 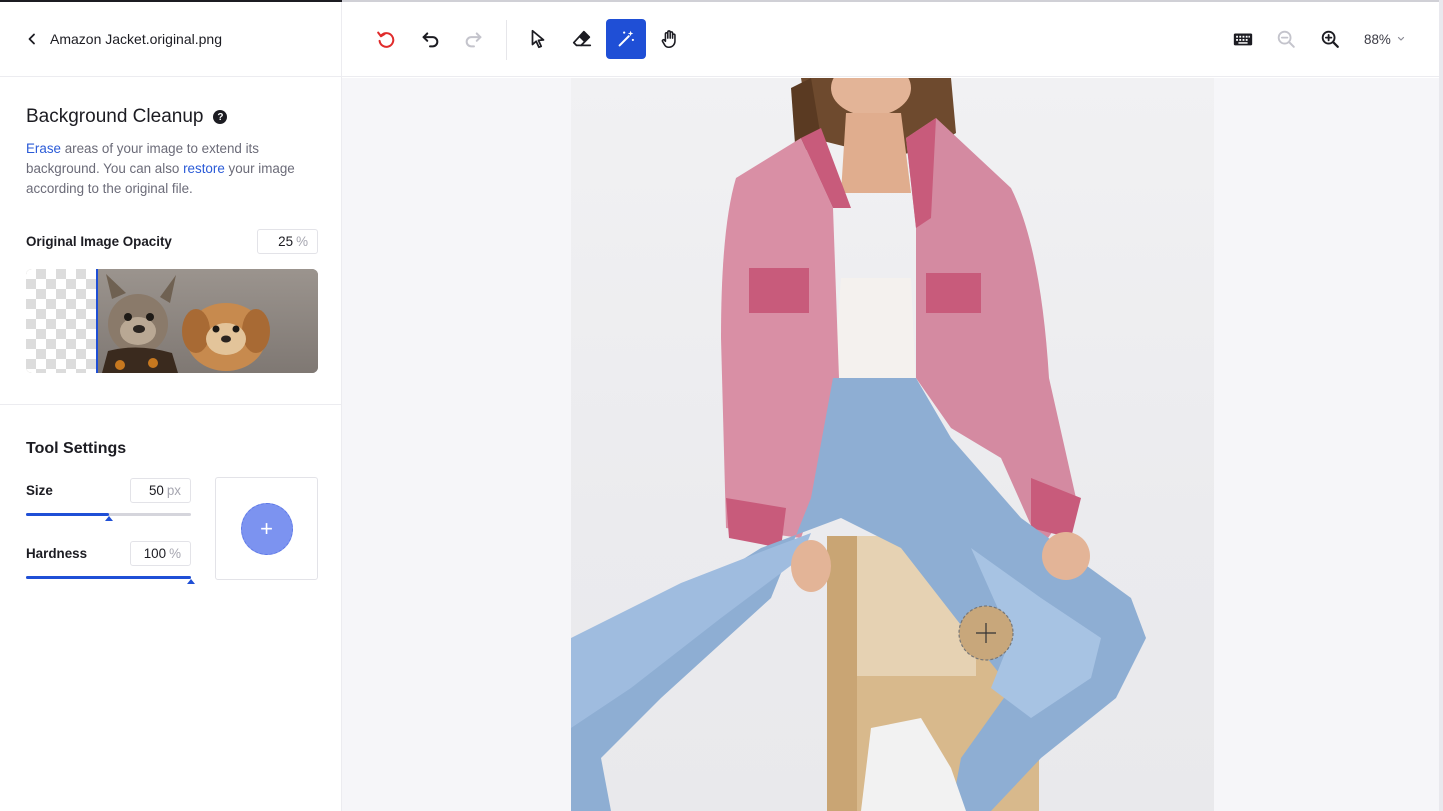 I want to click on undo-button, so click(x=430, y=39).